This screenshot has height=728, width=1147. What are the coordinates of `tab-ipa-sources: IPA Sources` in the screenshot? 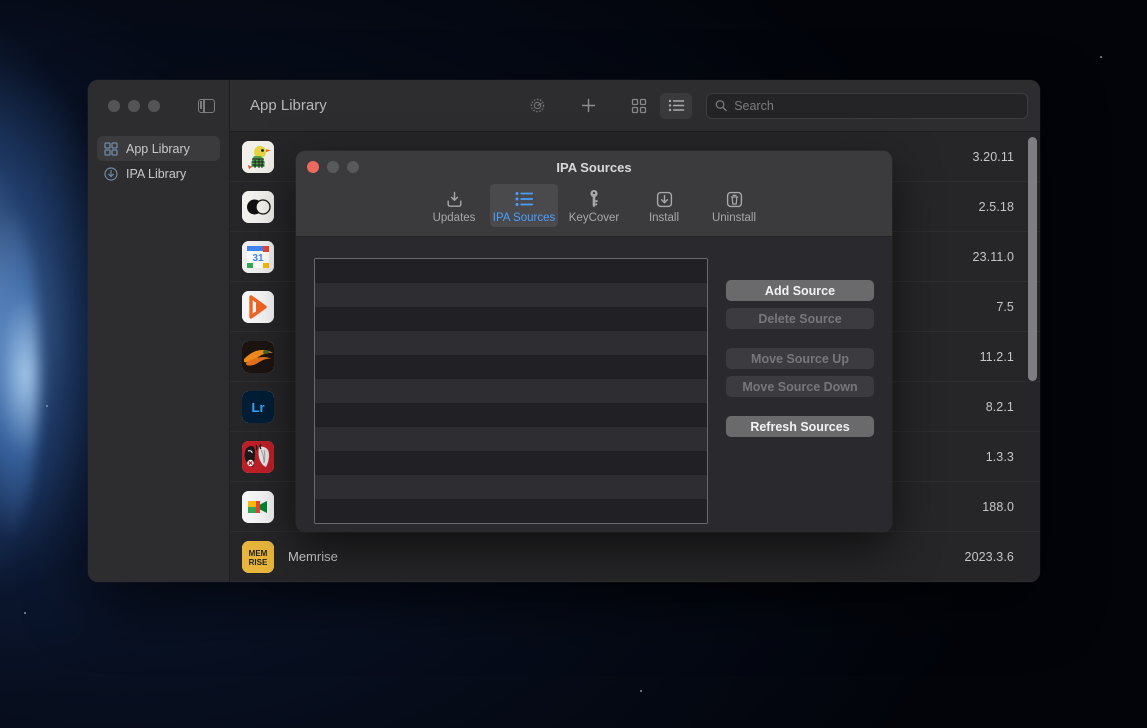 It's located at (524, 205).